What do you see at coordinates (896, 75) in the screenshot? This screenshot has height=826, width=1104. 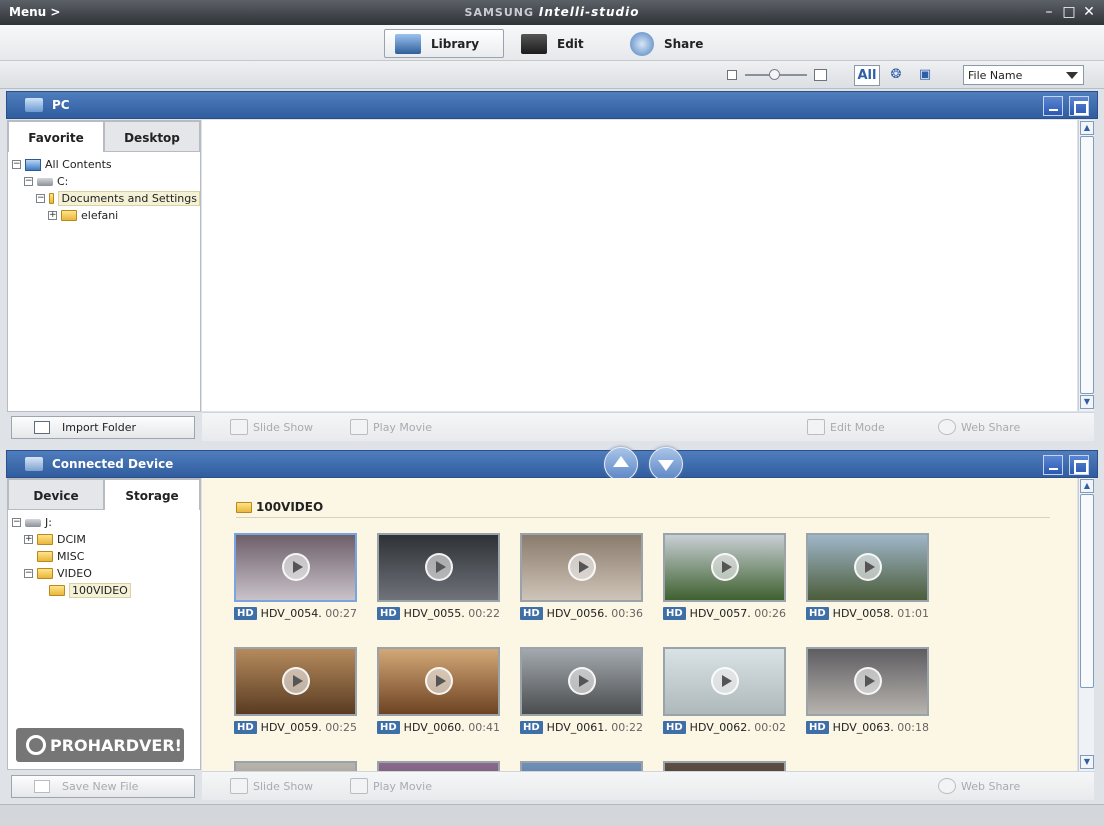 I see `group-view-icon: ❂` at bounding box center [896, 75].